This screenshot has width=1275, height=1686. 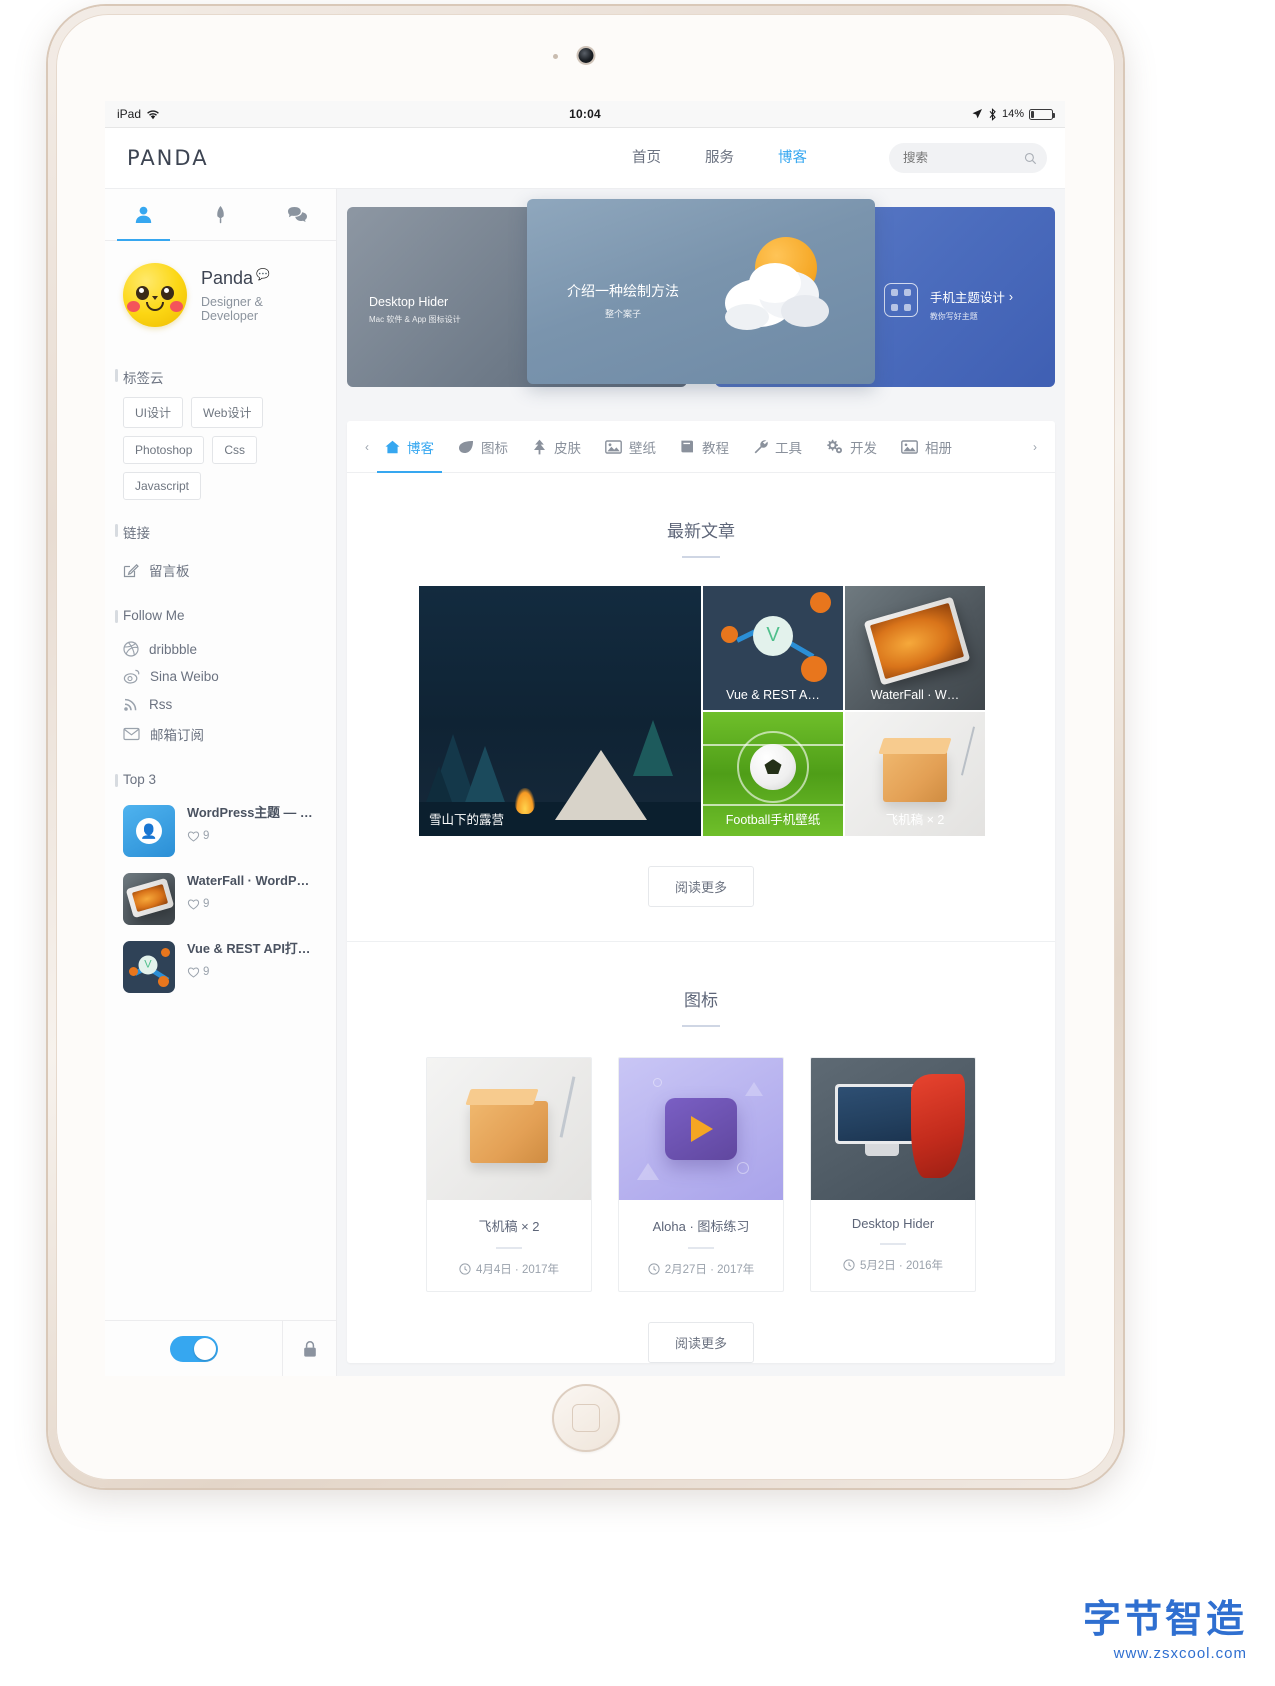 What do you see at coordinates (220, 533) in the screenshot?
I see `links-title: 链接` at bounding box center [220, 533].